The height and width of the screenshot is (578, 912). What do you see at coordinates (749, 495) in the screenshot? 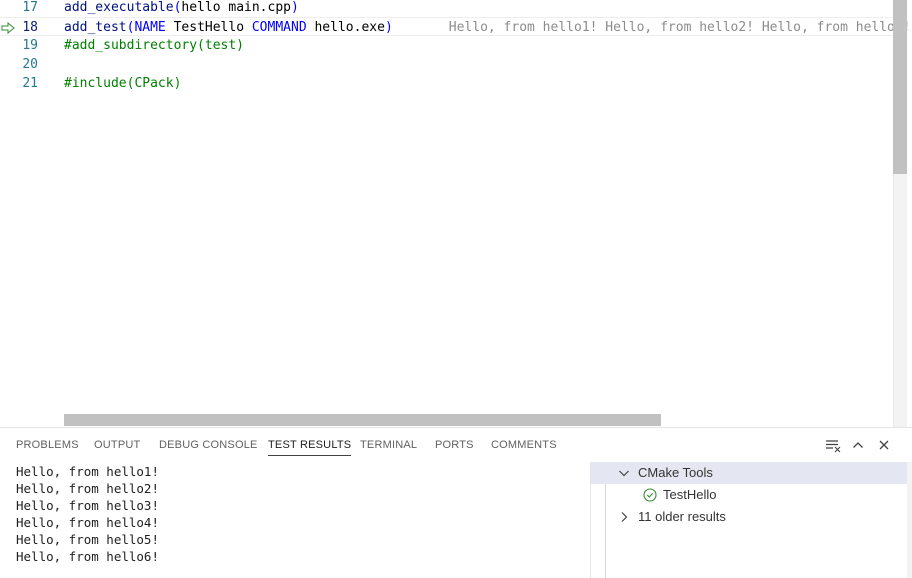
I see `tree-item-testhello: TestHello` at bounding box center [749, 495].